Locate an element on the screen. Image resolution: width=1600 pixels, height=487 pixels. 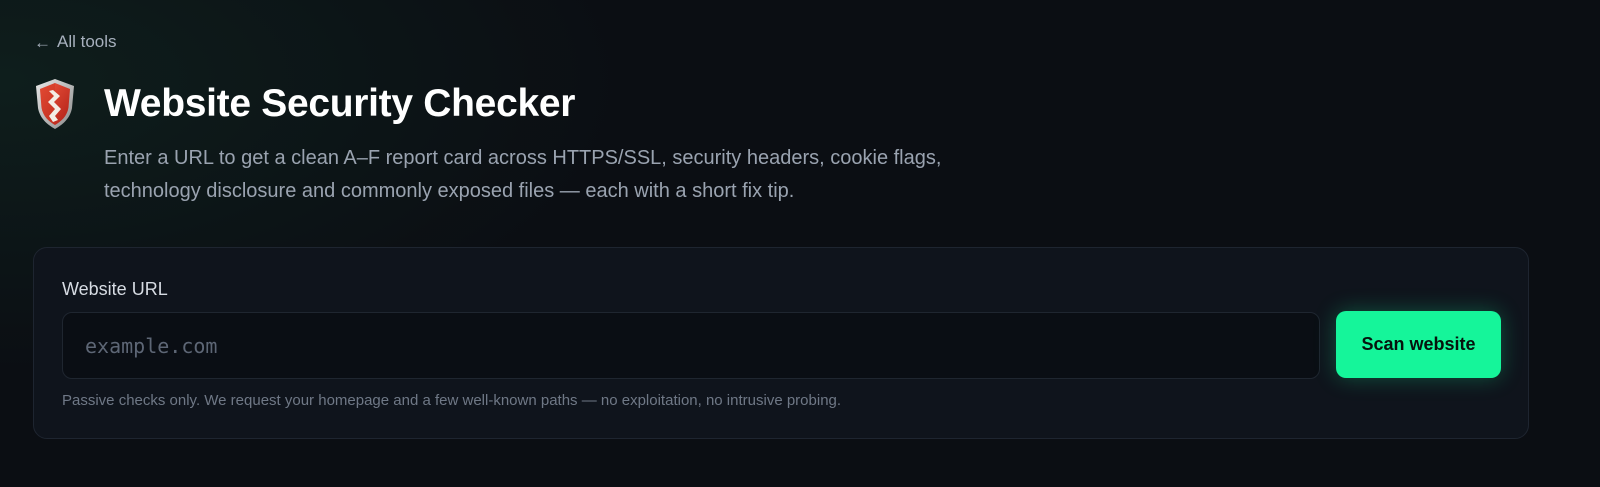
url-input is located at coordinates (691, 345).